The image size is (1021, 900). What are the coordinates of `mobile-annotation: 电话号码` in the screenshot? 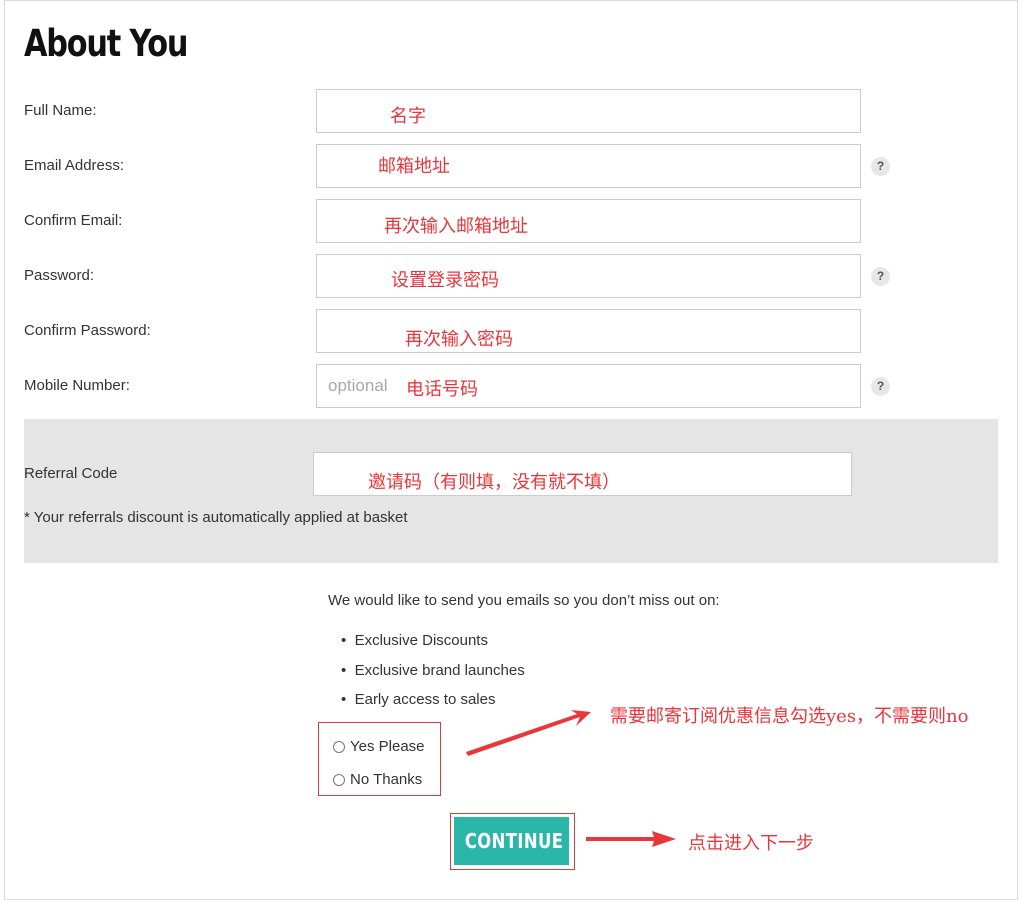 It's located at (442, 389).